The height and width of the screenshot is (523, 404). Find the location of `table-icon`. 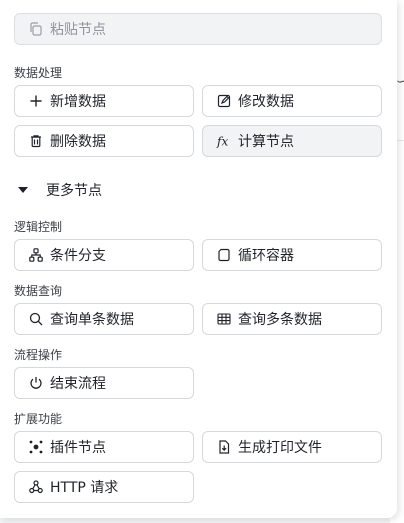

table-icon is located at coordinates (224, 319).